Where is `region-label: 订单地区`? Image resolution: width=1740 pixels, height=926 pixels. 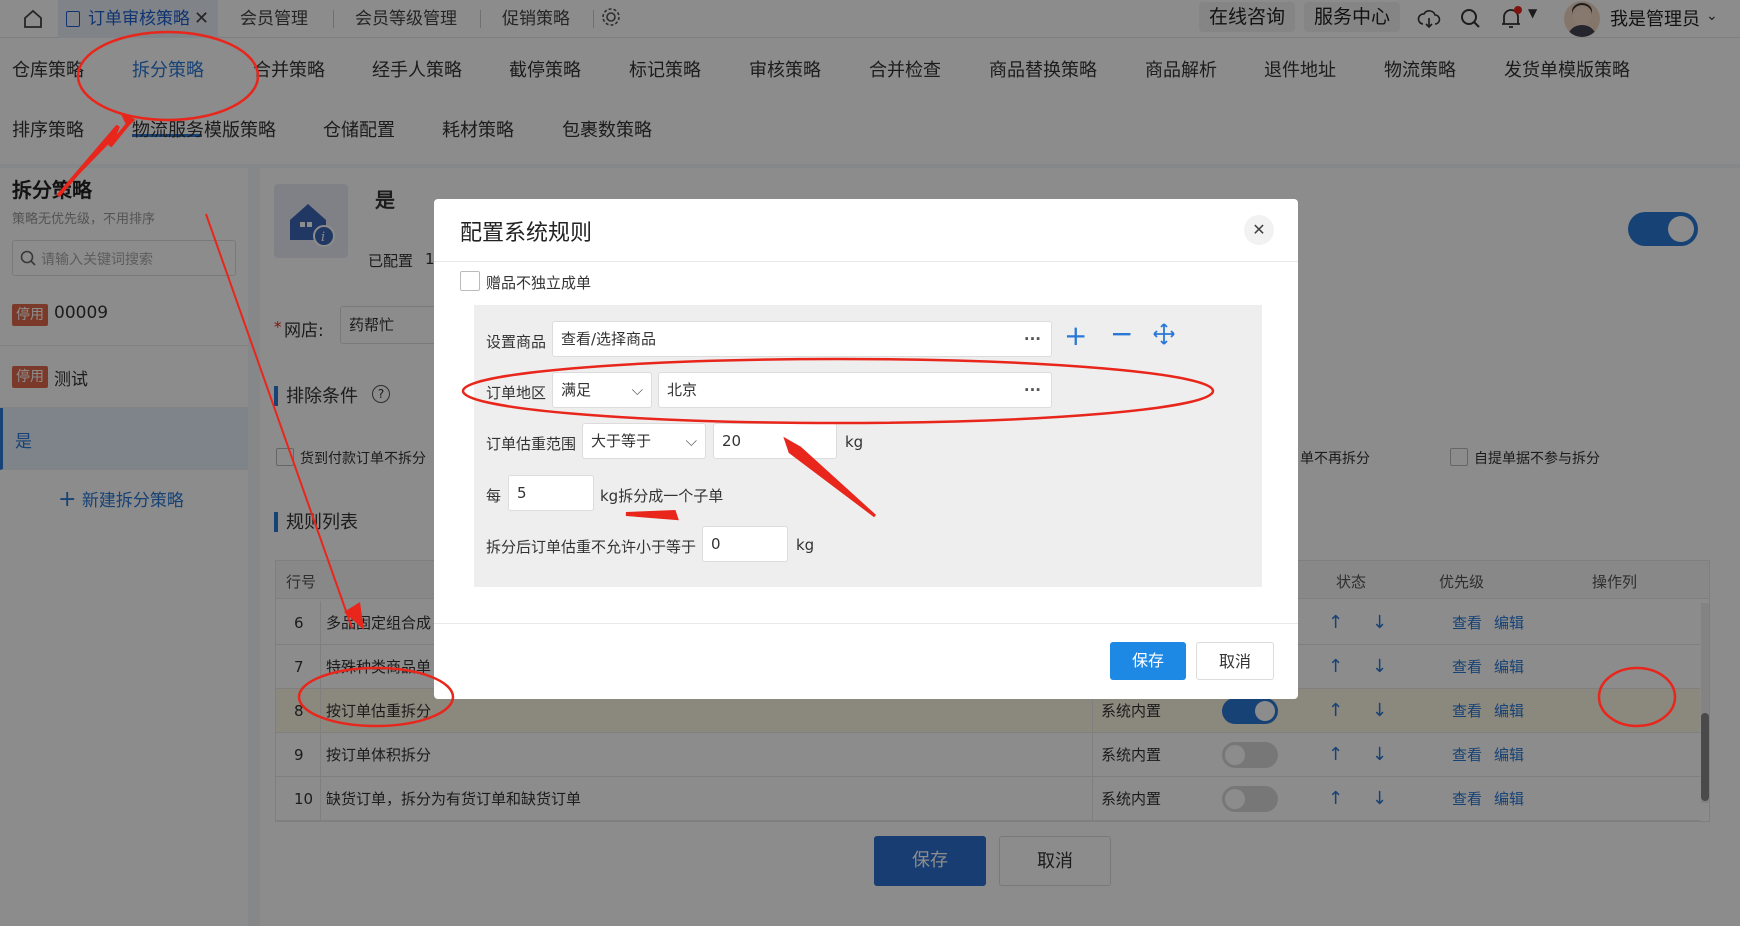
region-label: 订单地区 is located at coordinates (516, 393).